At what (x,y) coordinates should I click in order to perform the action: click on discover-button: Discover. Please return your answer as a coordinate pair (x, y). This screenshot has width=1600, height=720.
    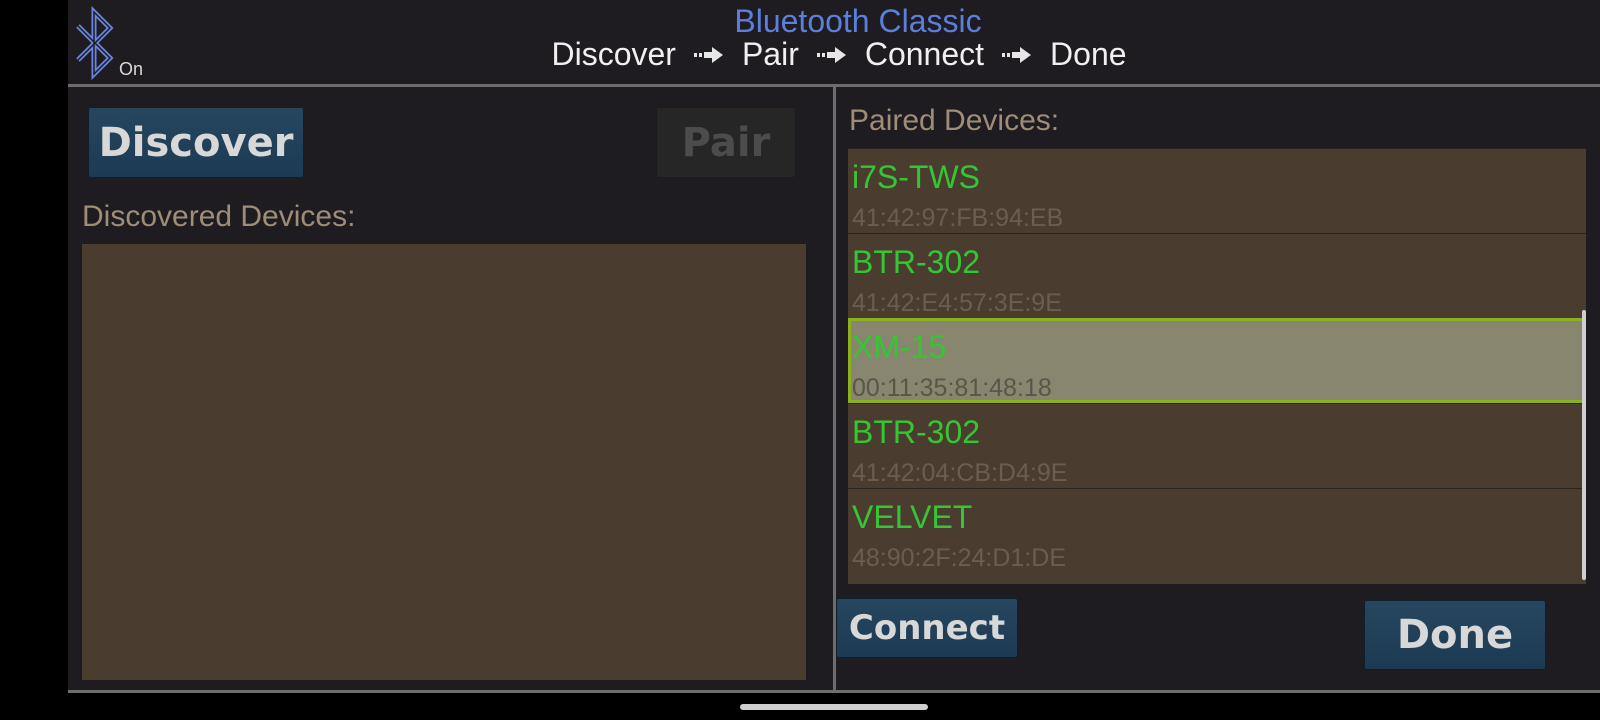
    Looking at the image, I should click on (196, 142).